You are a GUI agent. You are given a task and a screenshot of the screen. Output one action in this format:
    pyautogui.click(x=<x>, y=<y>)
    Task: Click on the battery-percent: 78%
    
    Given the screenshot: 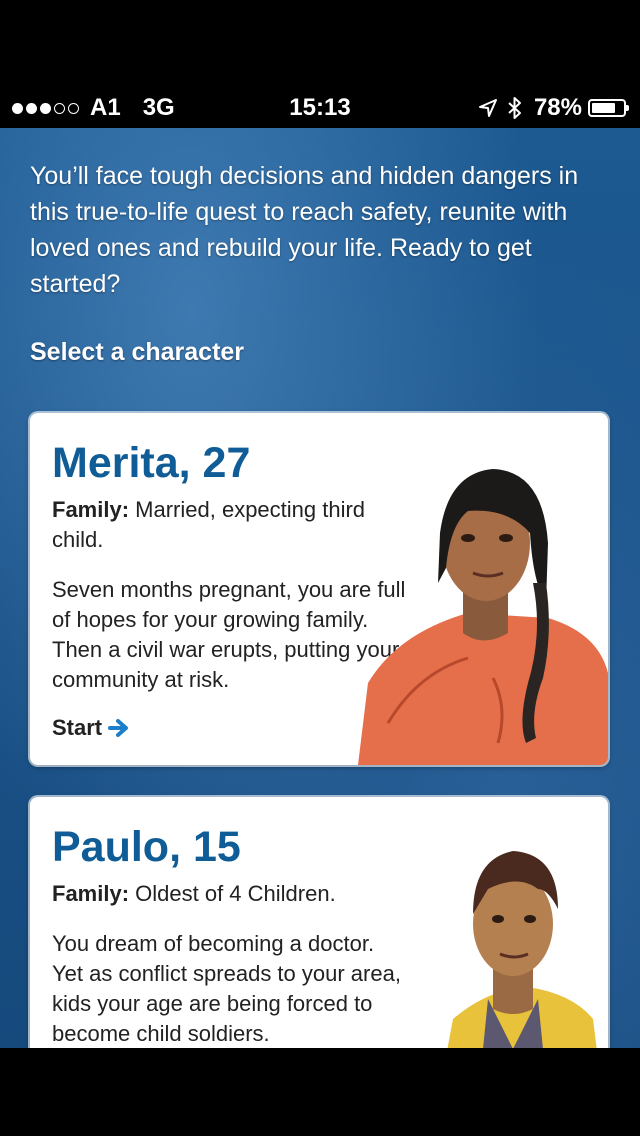 What is the action you would take?
    pyautogui.click(x=557, y=107)
    